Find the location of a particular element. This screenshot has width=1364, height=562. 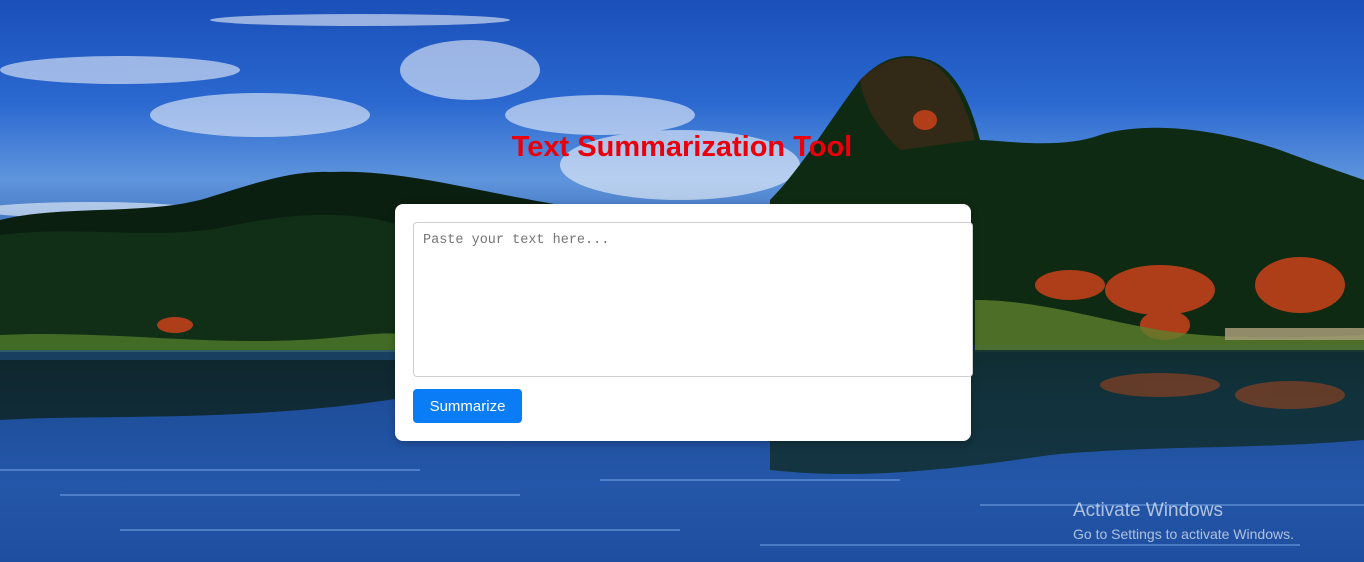

page-title: Text Summarization Tool is located at coordinates (682, 147).